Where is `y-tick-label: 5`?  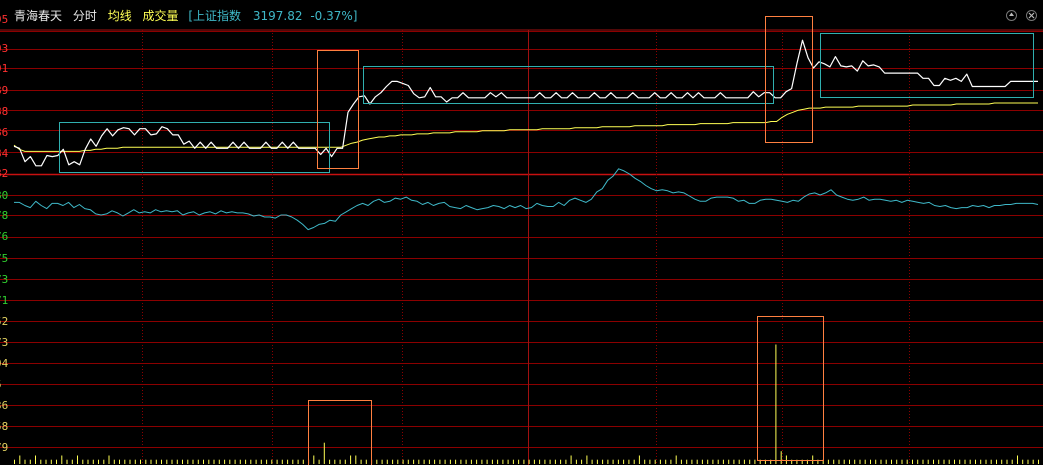 y-tick-label: 5 is located at coordinates (1, 384).